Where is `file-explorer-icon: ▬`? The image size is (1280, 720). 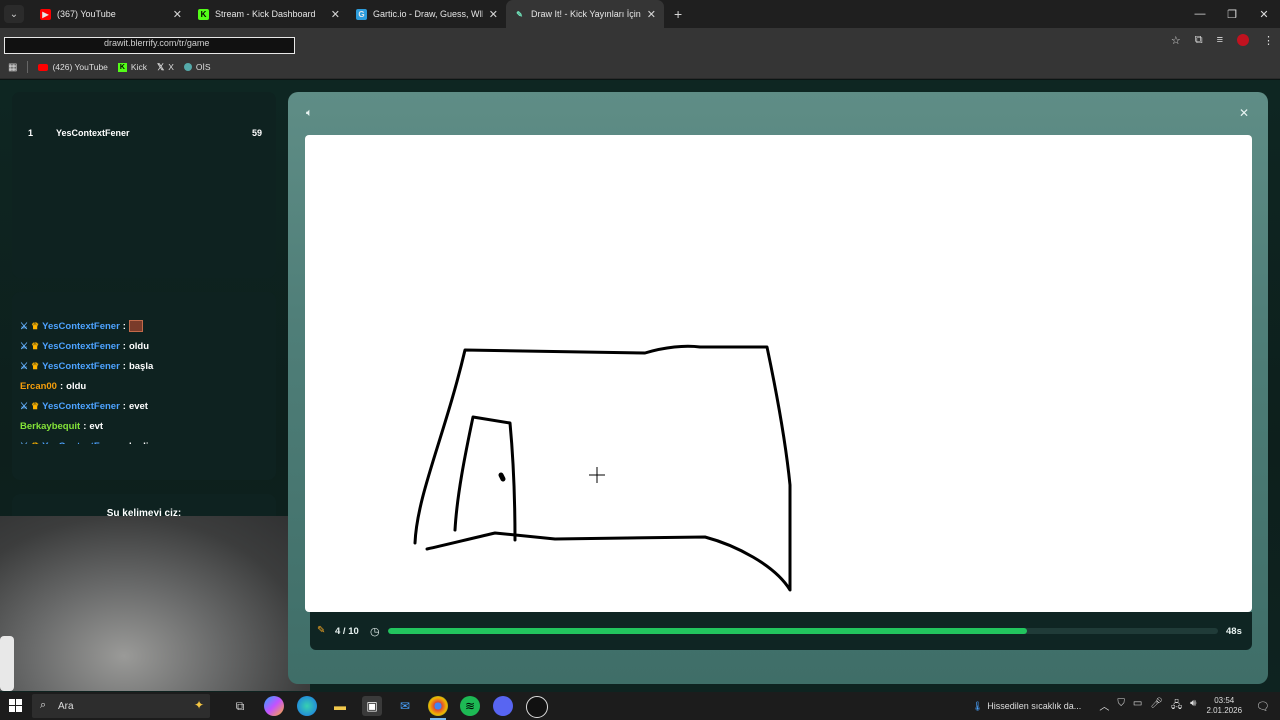
file-explorer-icon: ▬ is located at coordinates (340, 706).